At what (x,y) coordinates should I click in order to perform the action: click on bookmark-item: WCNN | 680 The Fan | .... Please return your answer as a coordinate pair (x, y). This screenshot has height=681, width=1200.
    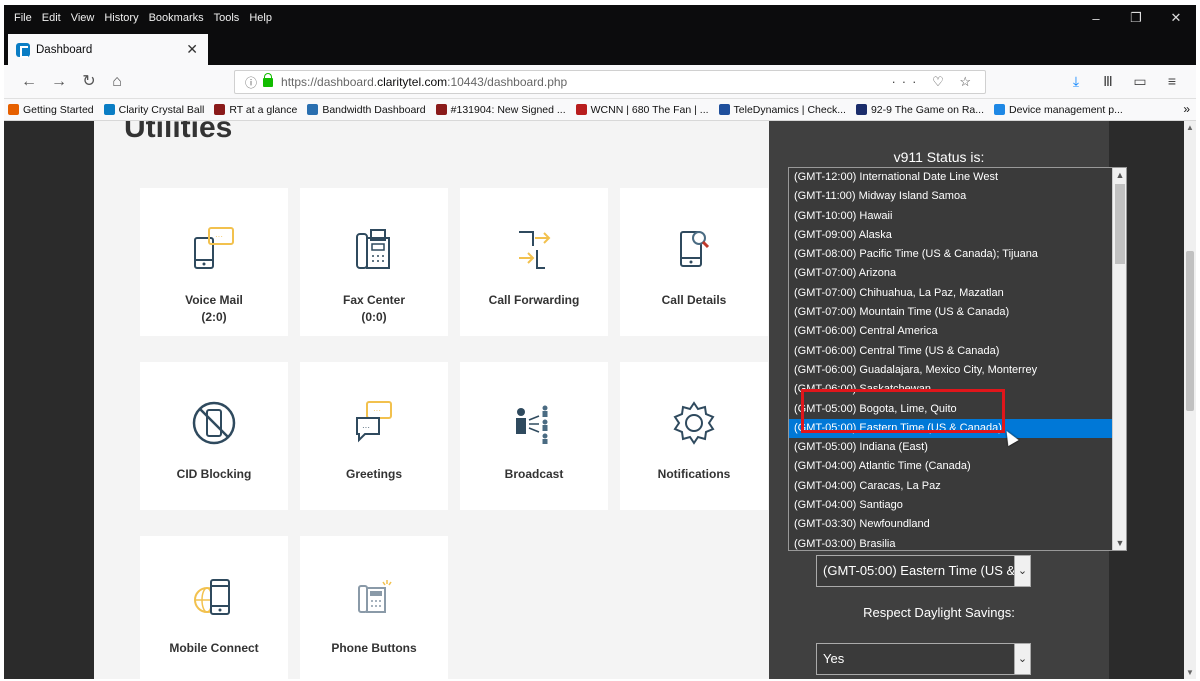
    Looking at the image, I should click on (642, 110).